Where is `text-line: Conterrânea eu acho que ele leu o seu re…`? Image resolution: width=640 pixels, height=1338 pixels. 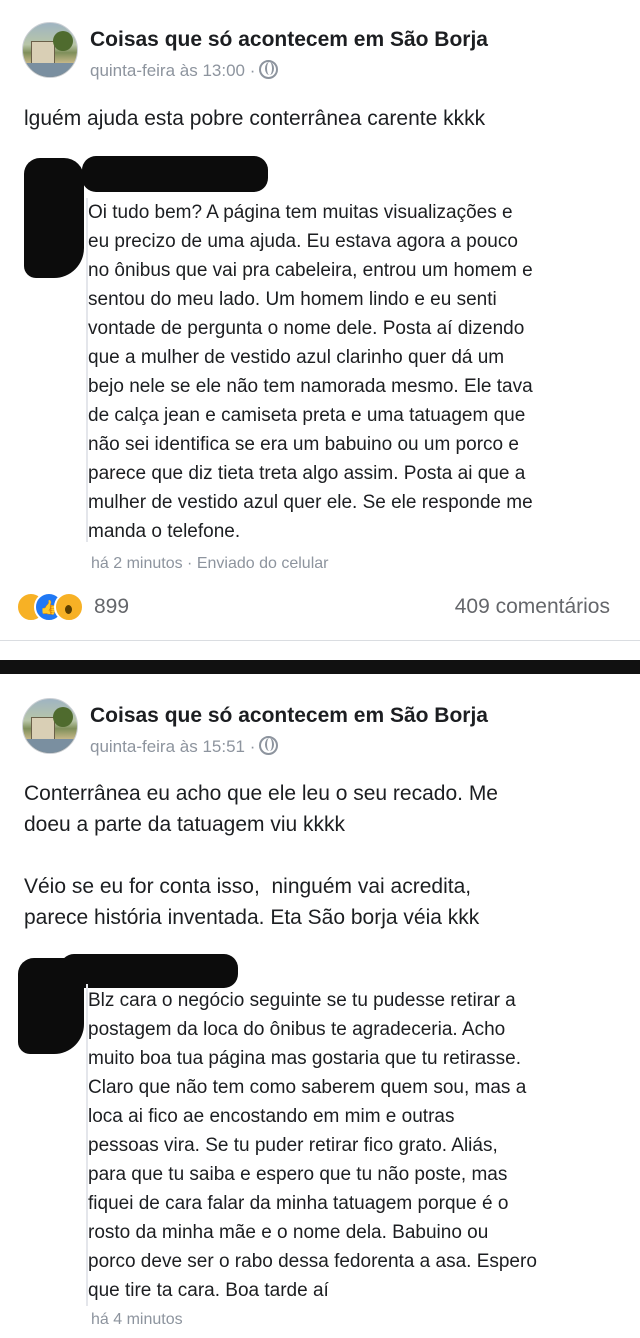 text-line: Conterrânea eu acho que ele leu o seu re… is located at coordinates (261, 793).